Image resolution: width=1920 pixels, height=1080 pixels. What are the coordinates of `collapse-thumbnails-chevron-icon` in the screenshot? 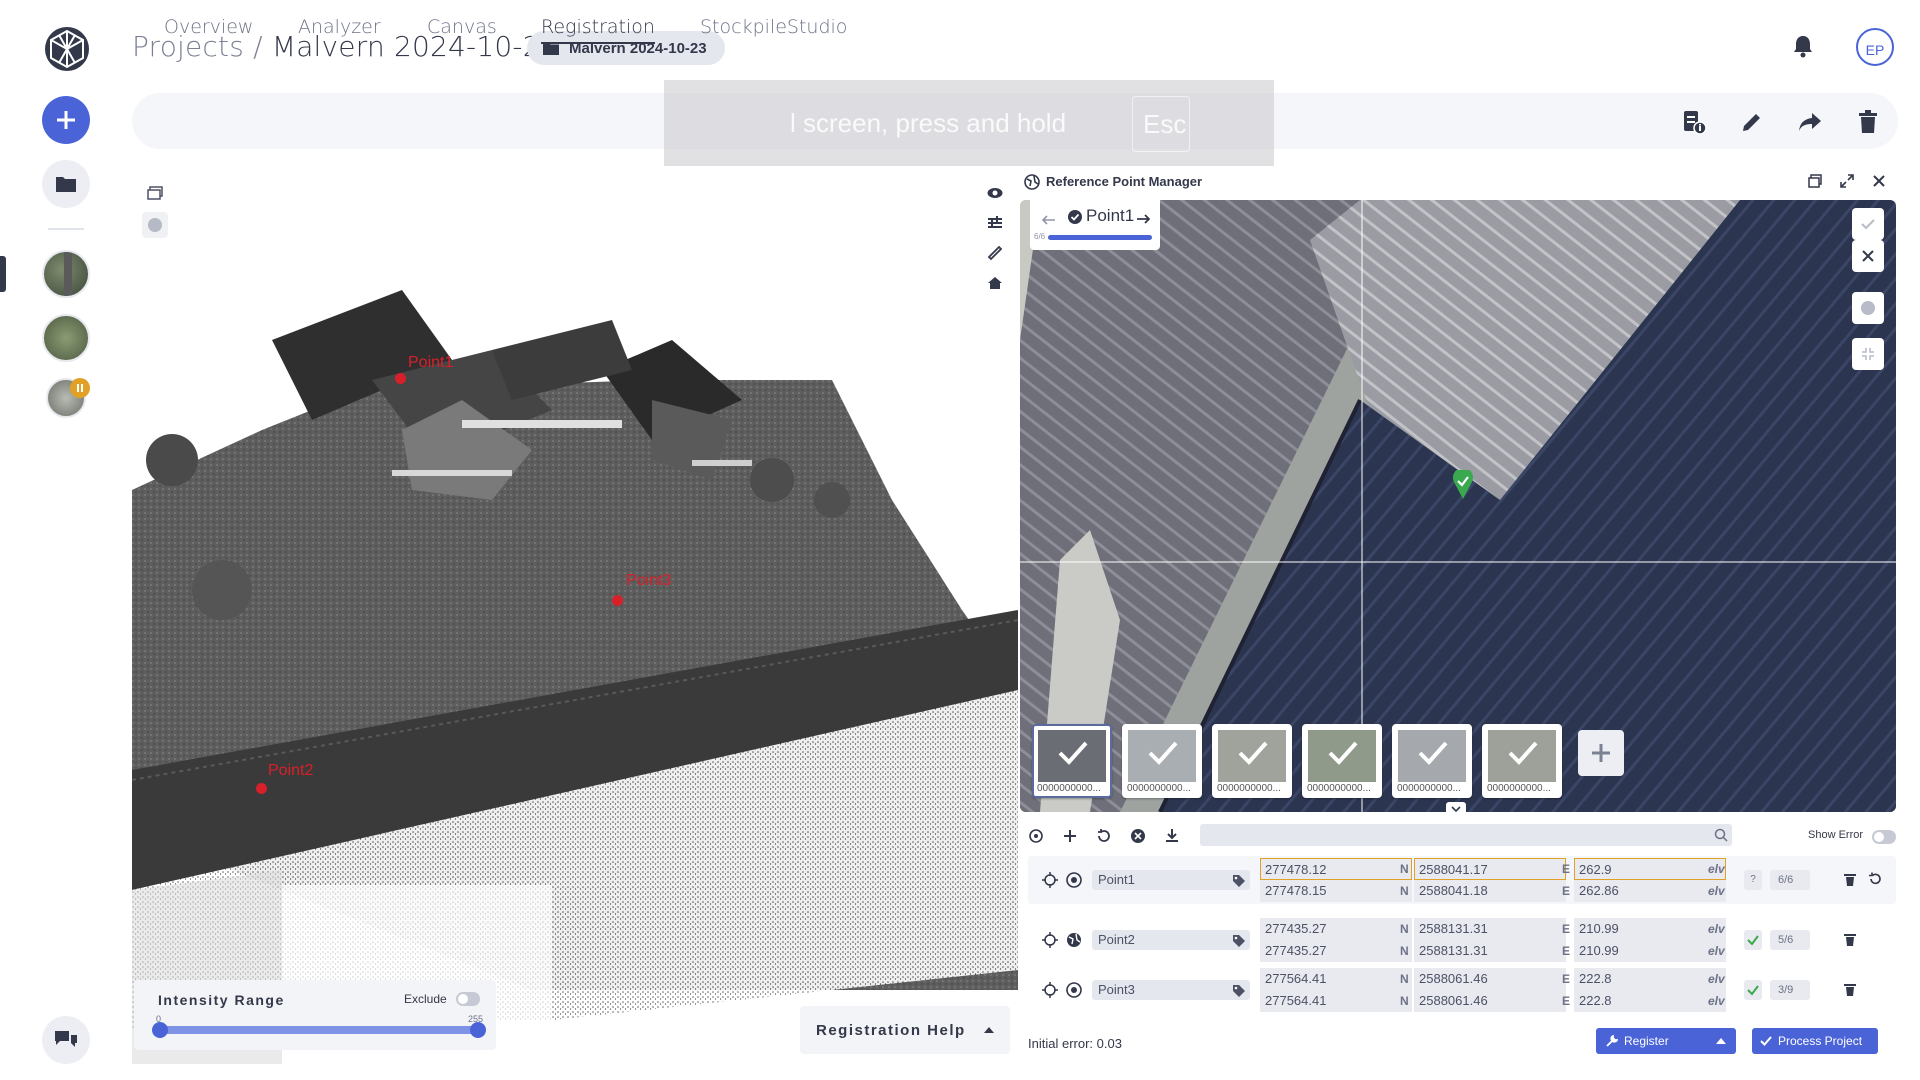 It's located at (1456, 809).